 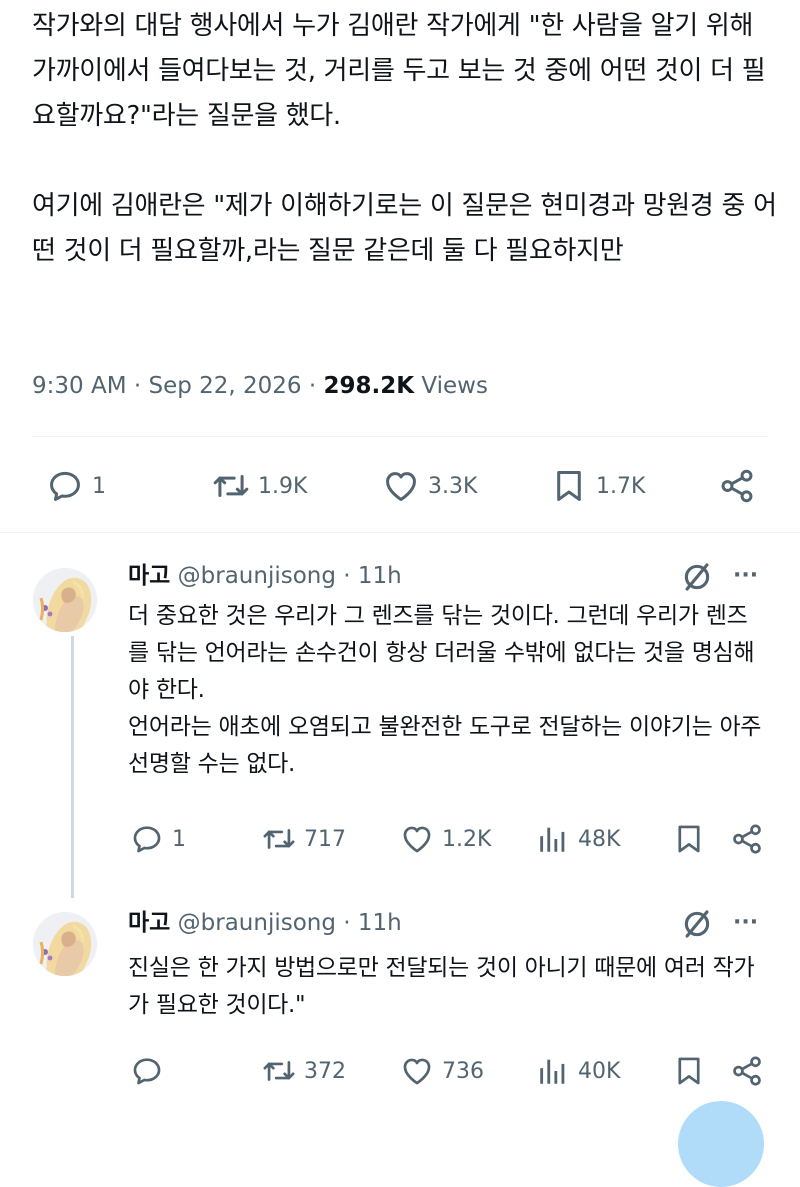 What do you see at coordinates (224, 386) in the screenshot?
I see `tweet-date: Sep 22, 2026` at bounding box center [224, 386].